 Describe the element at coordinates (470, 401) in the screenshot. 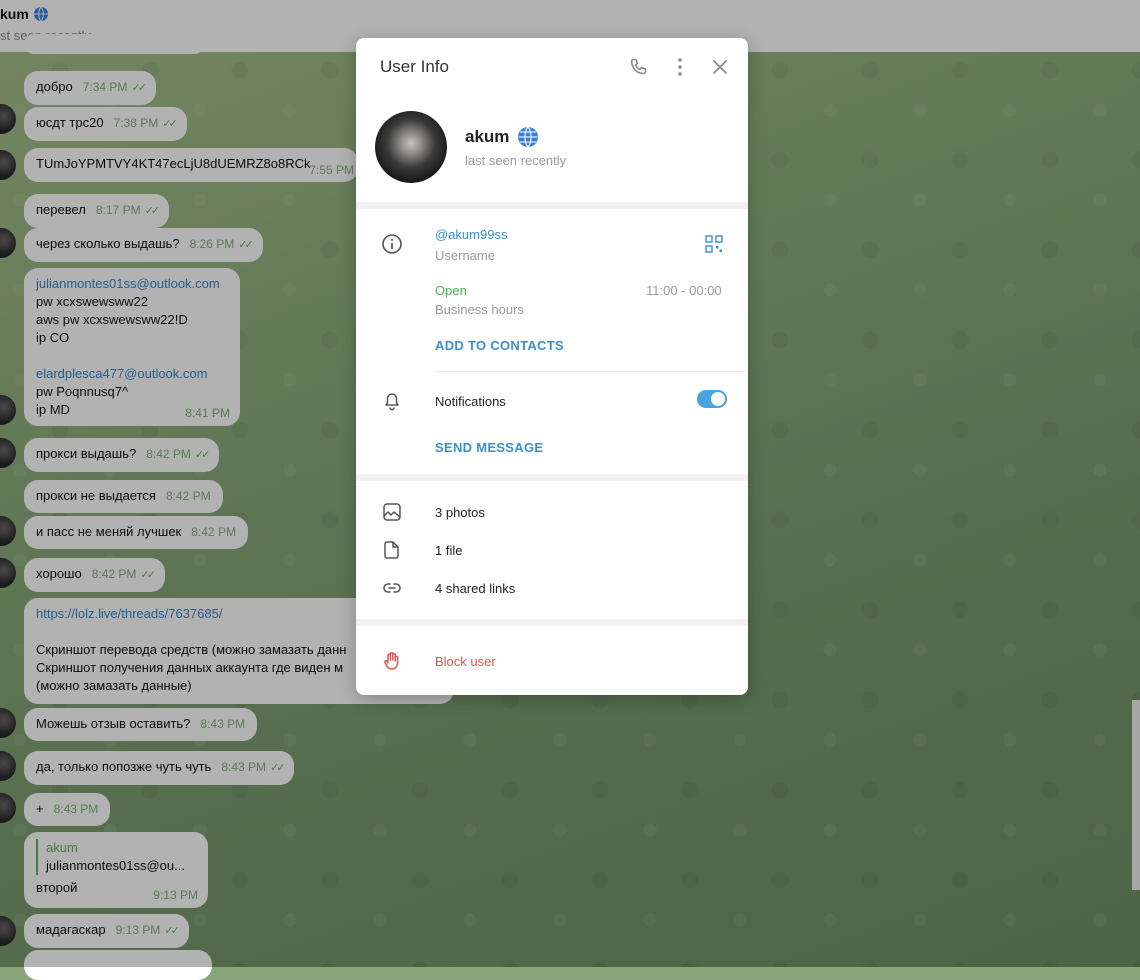

I see `notifications-label: Notifications` at that location.